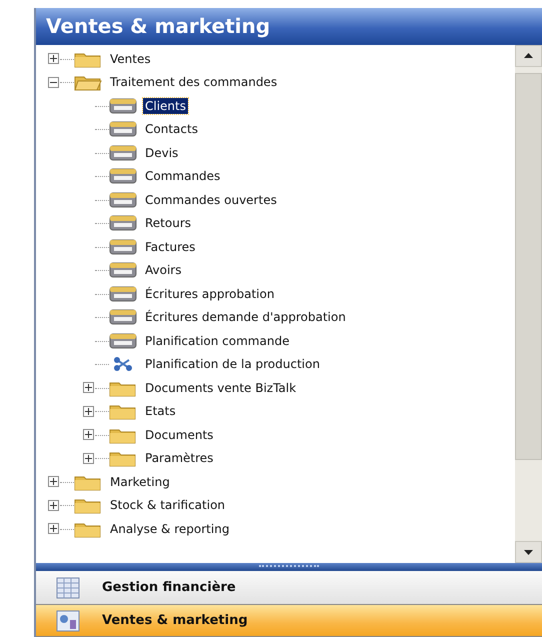  What do you see at coordinates (179, 434) in the screenshot?
I see `tree-item: Documents` at bounding box center [179, 434].